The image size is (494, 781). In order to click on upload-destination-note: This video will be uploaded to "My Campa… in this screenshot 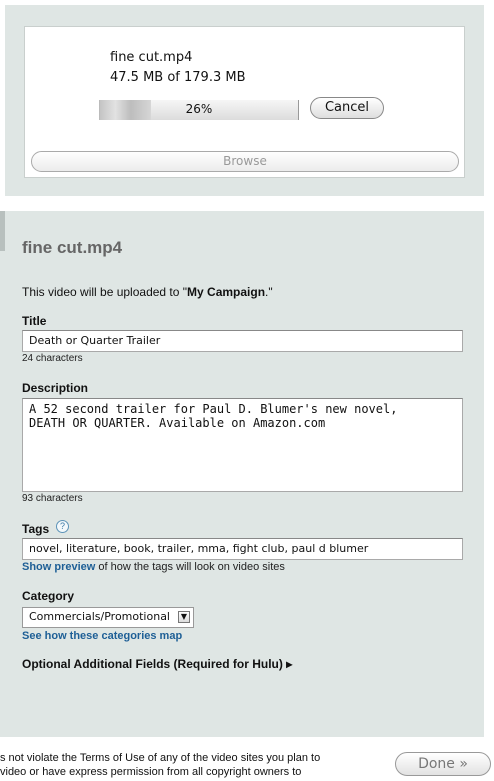, I will do `click(147, 292)`.